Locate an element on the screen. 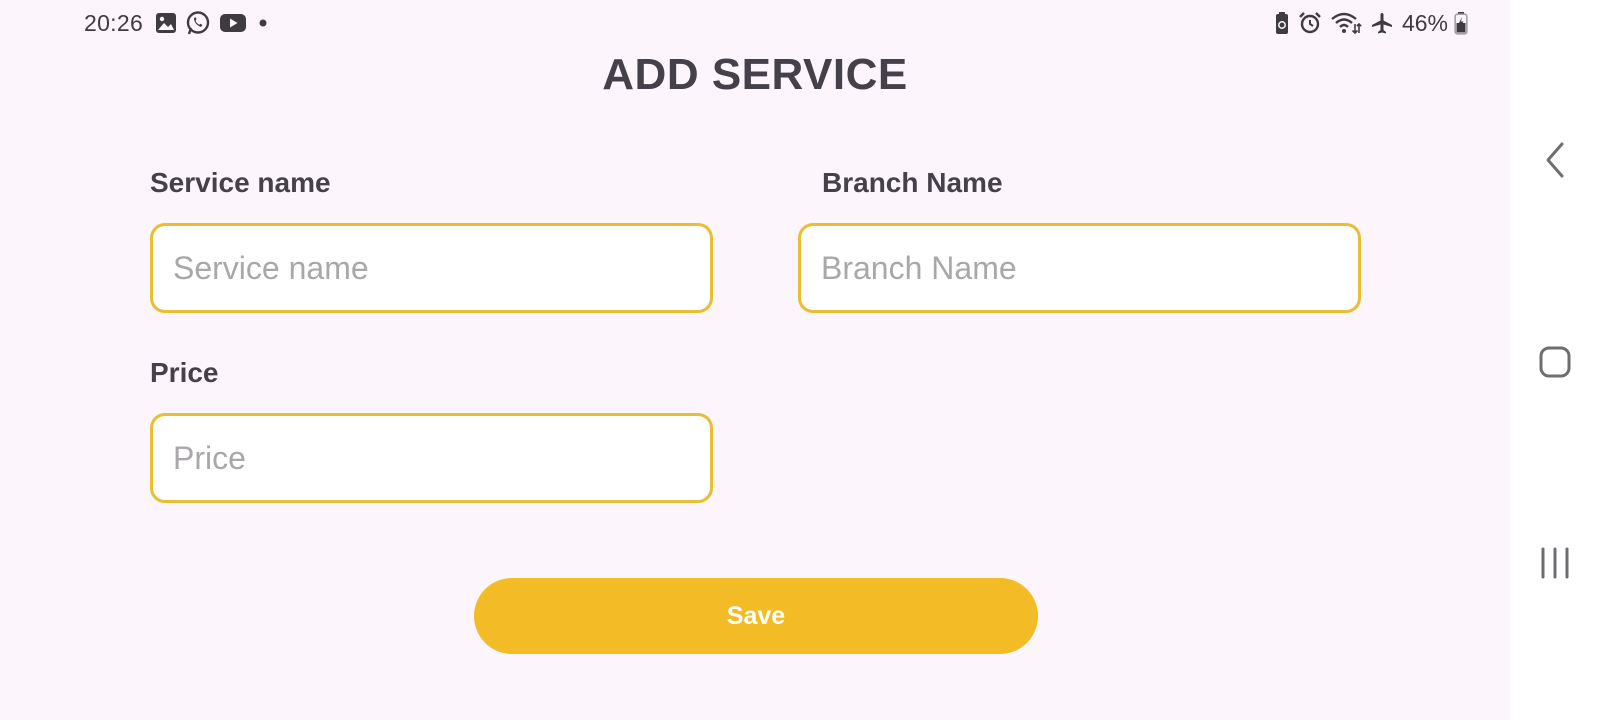 Image resolution: width=1600 pixels, height=720 pixels. service-name-label: Service name is located at coordinates (240, 182).